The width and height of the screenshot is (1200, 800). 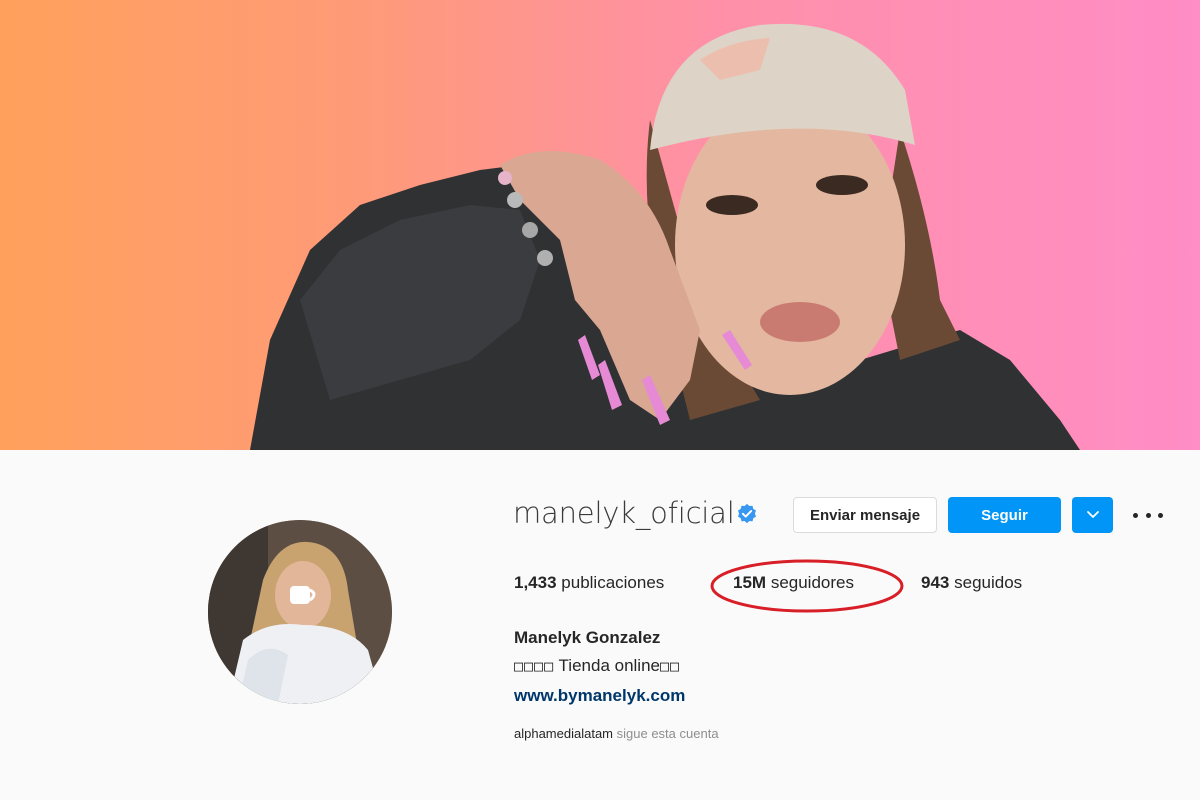 I want to click on posts-count: 1,433, so click(x=535, y=582).